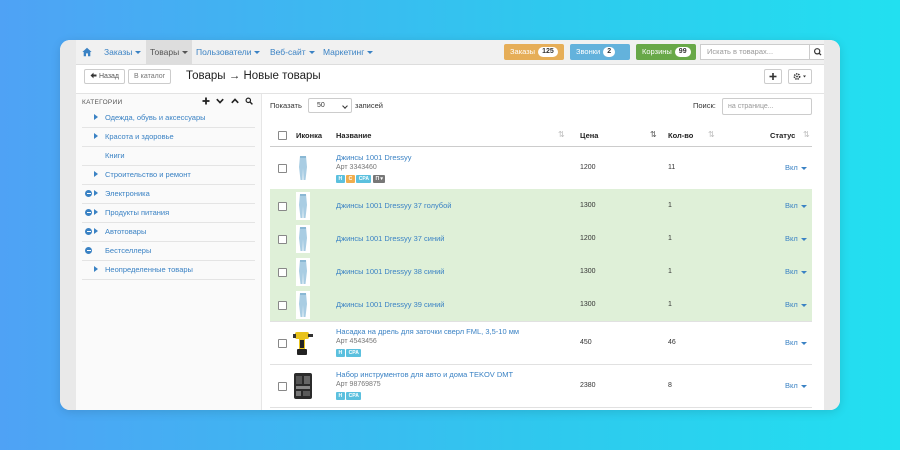 This screenshot has width=900, height=450. I want to click on category-item: Неопределенные товары, so click(168, 270).